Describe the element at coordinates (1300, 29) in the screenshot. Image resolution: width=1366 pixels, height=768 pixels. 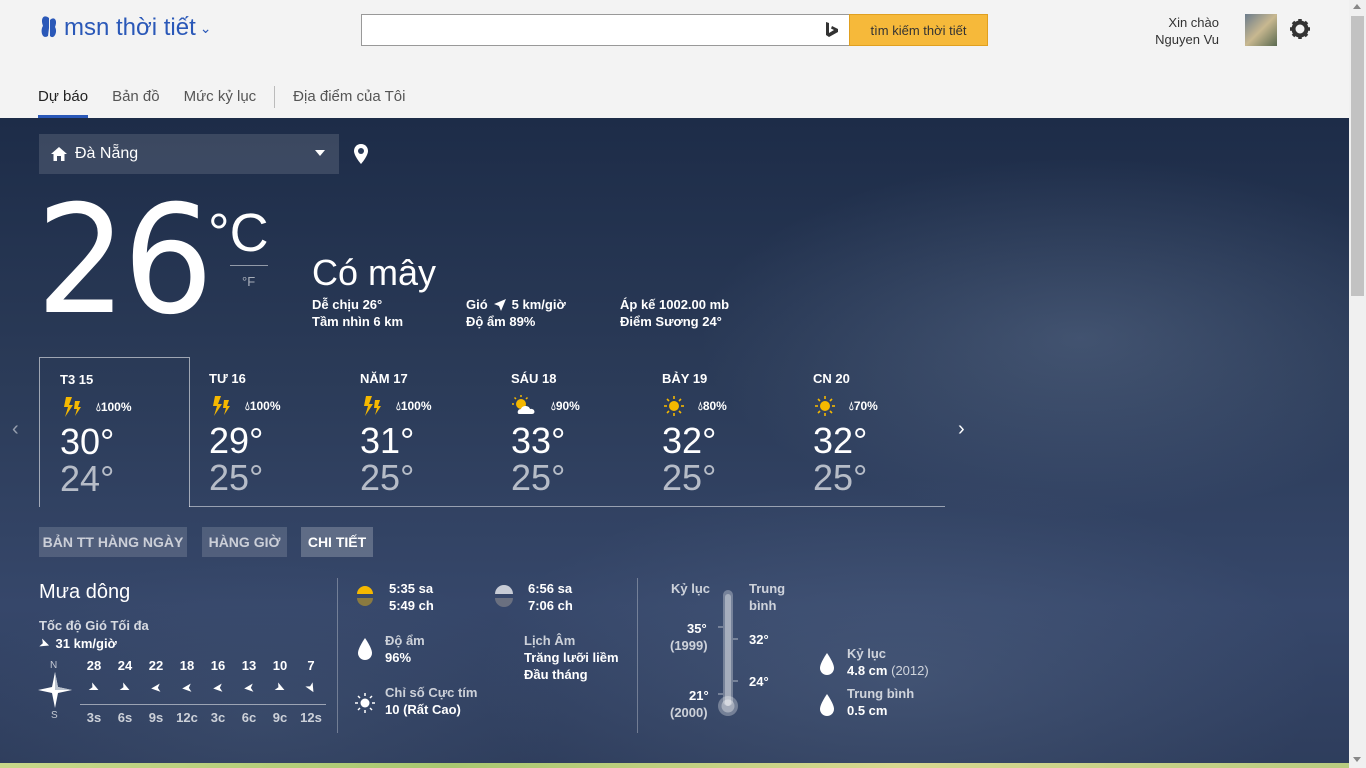
I see `gear-icon` at that location.